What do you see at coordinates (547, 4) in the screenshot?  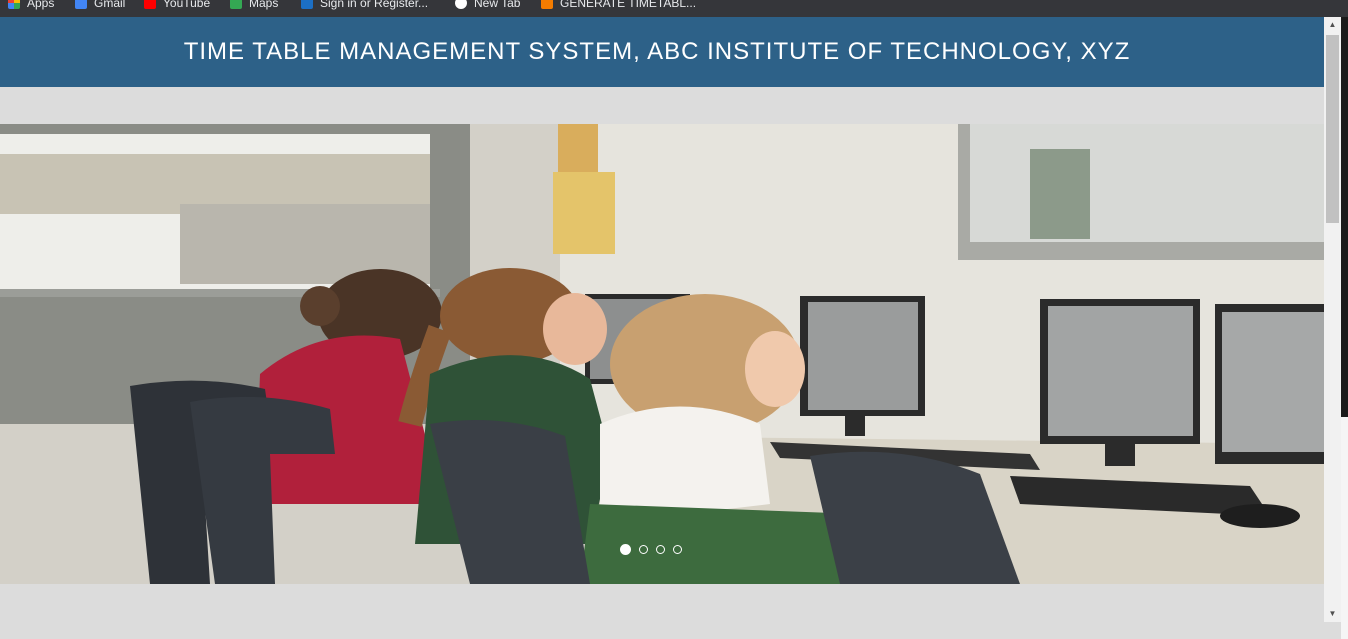 I see `html-icon` at bounding box center [547, 4].